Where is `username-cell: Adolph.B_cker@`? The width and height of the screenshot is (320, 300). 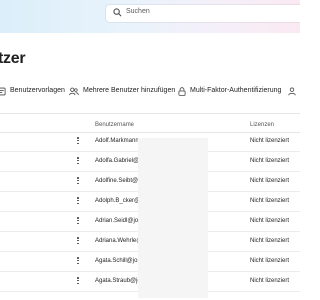
username-cell: Adolph.B_cker@ is located at coordinates (117, 201).